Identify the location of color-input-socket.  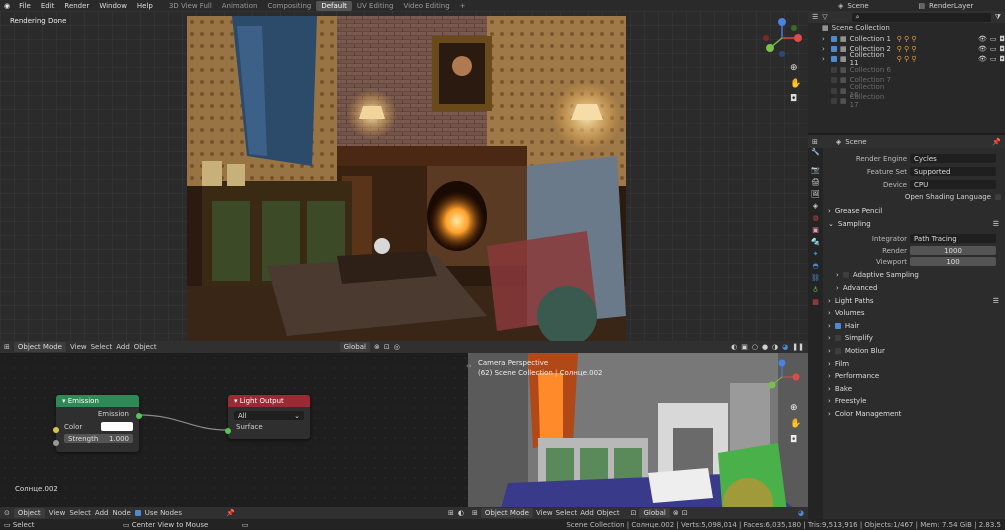
(56, 430).